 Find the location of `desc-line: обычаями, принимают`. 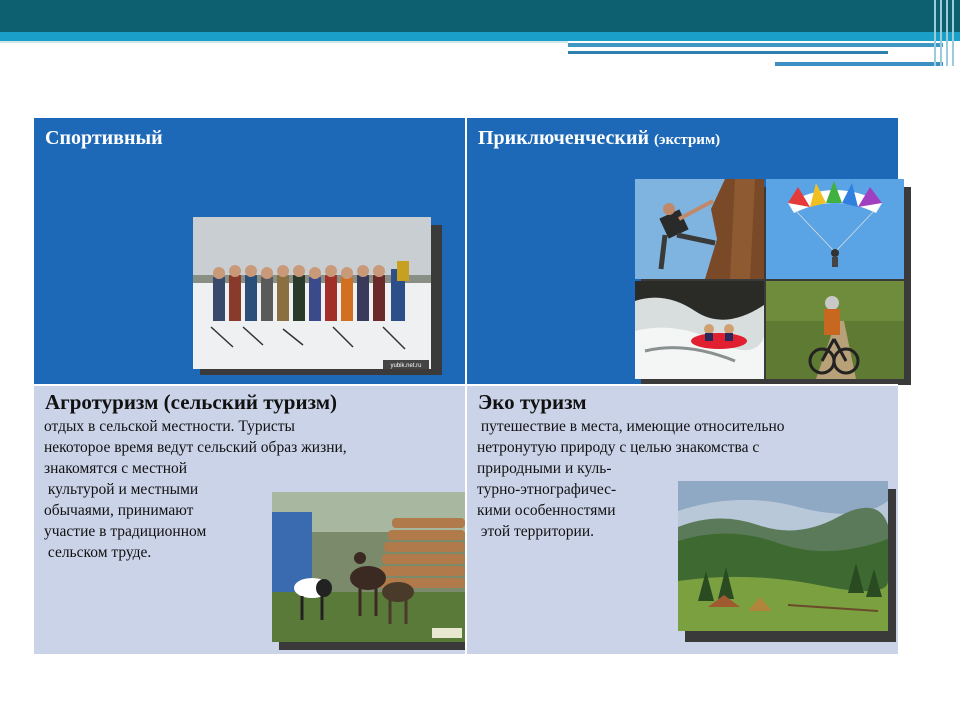

desc-line: обычаями, принимают is located at coordinates (119, 510).